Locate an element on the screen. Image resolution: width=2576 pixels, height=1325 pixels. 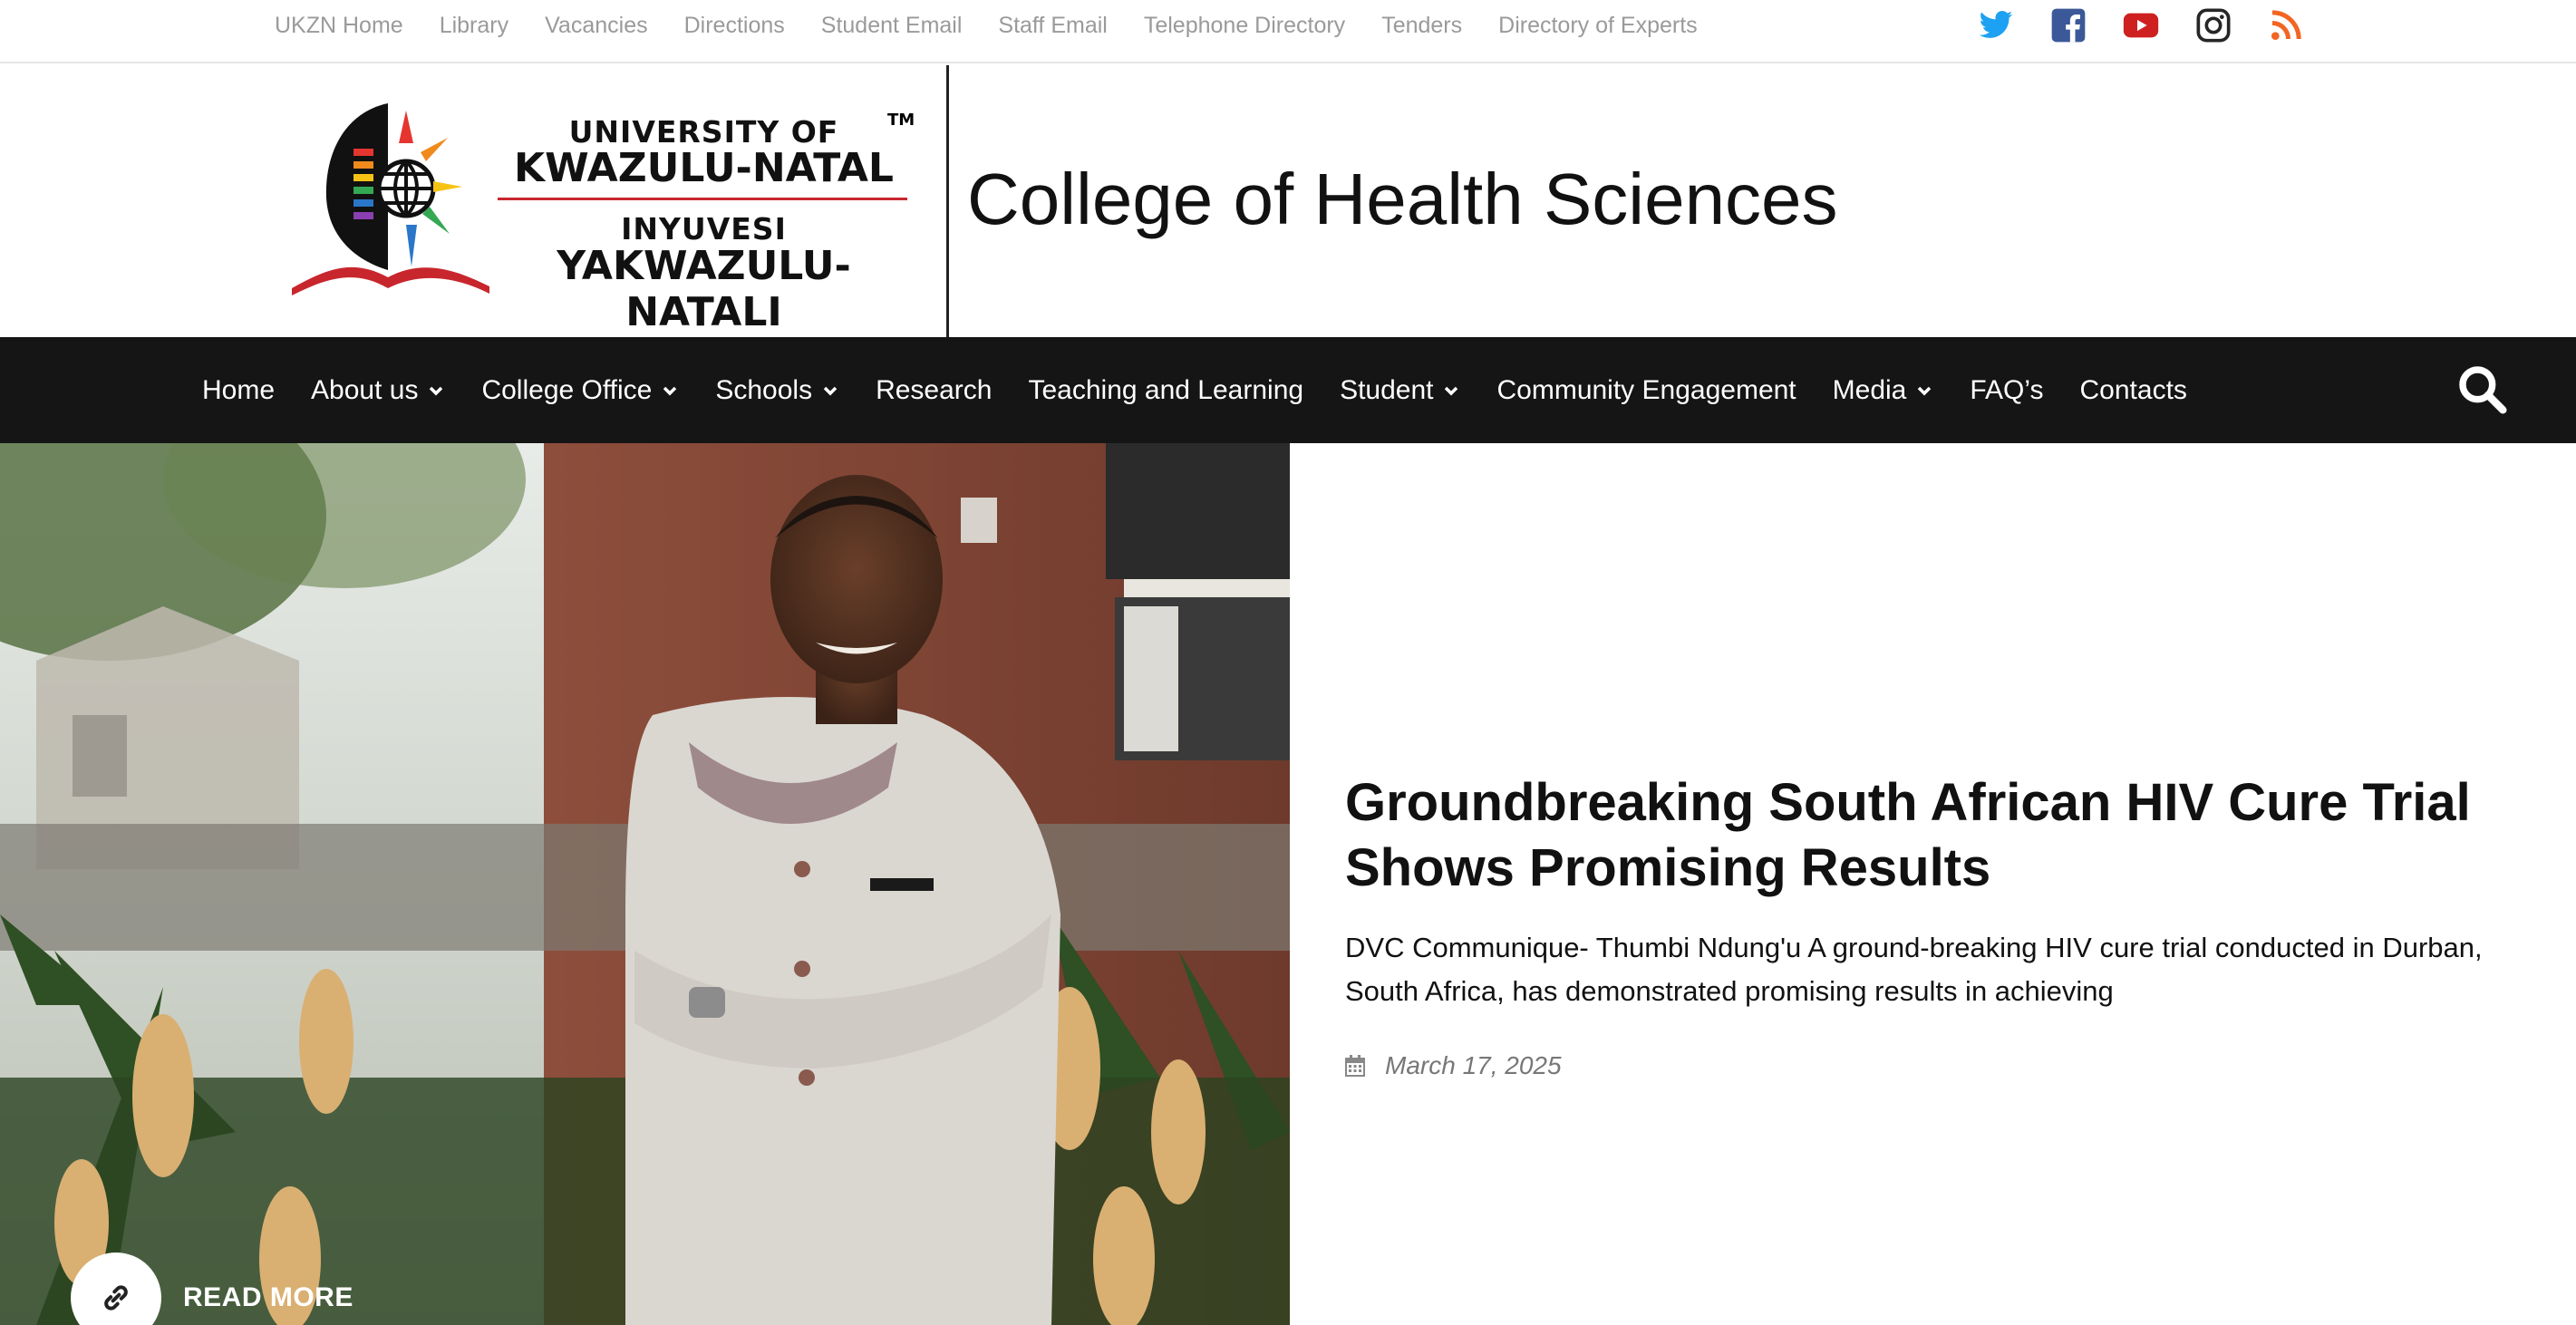
college-title: College of Health Sciences is located at coordinates (1402, 199).